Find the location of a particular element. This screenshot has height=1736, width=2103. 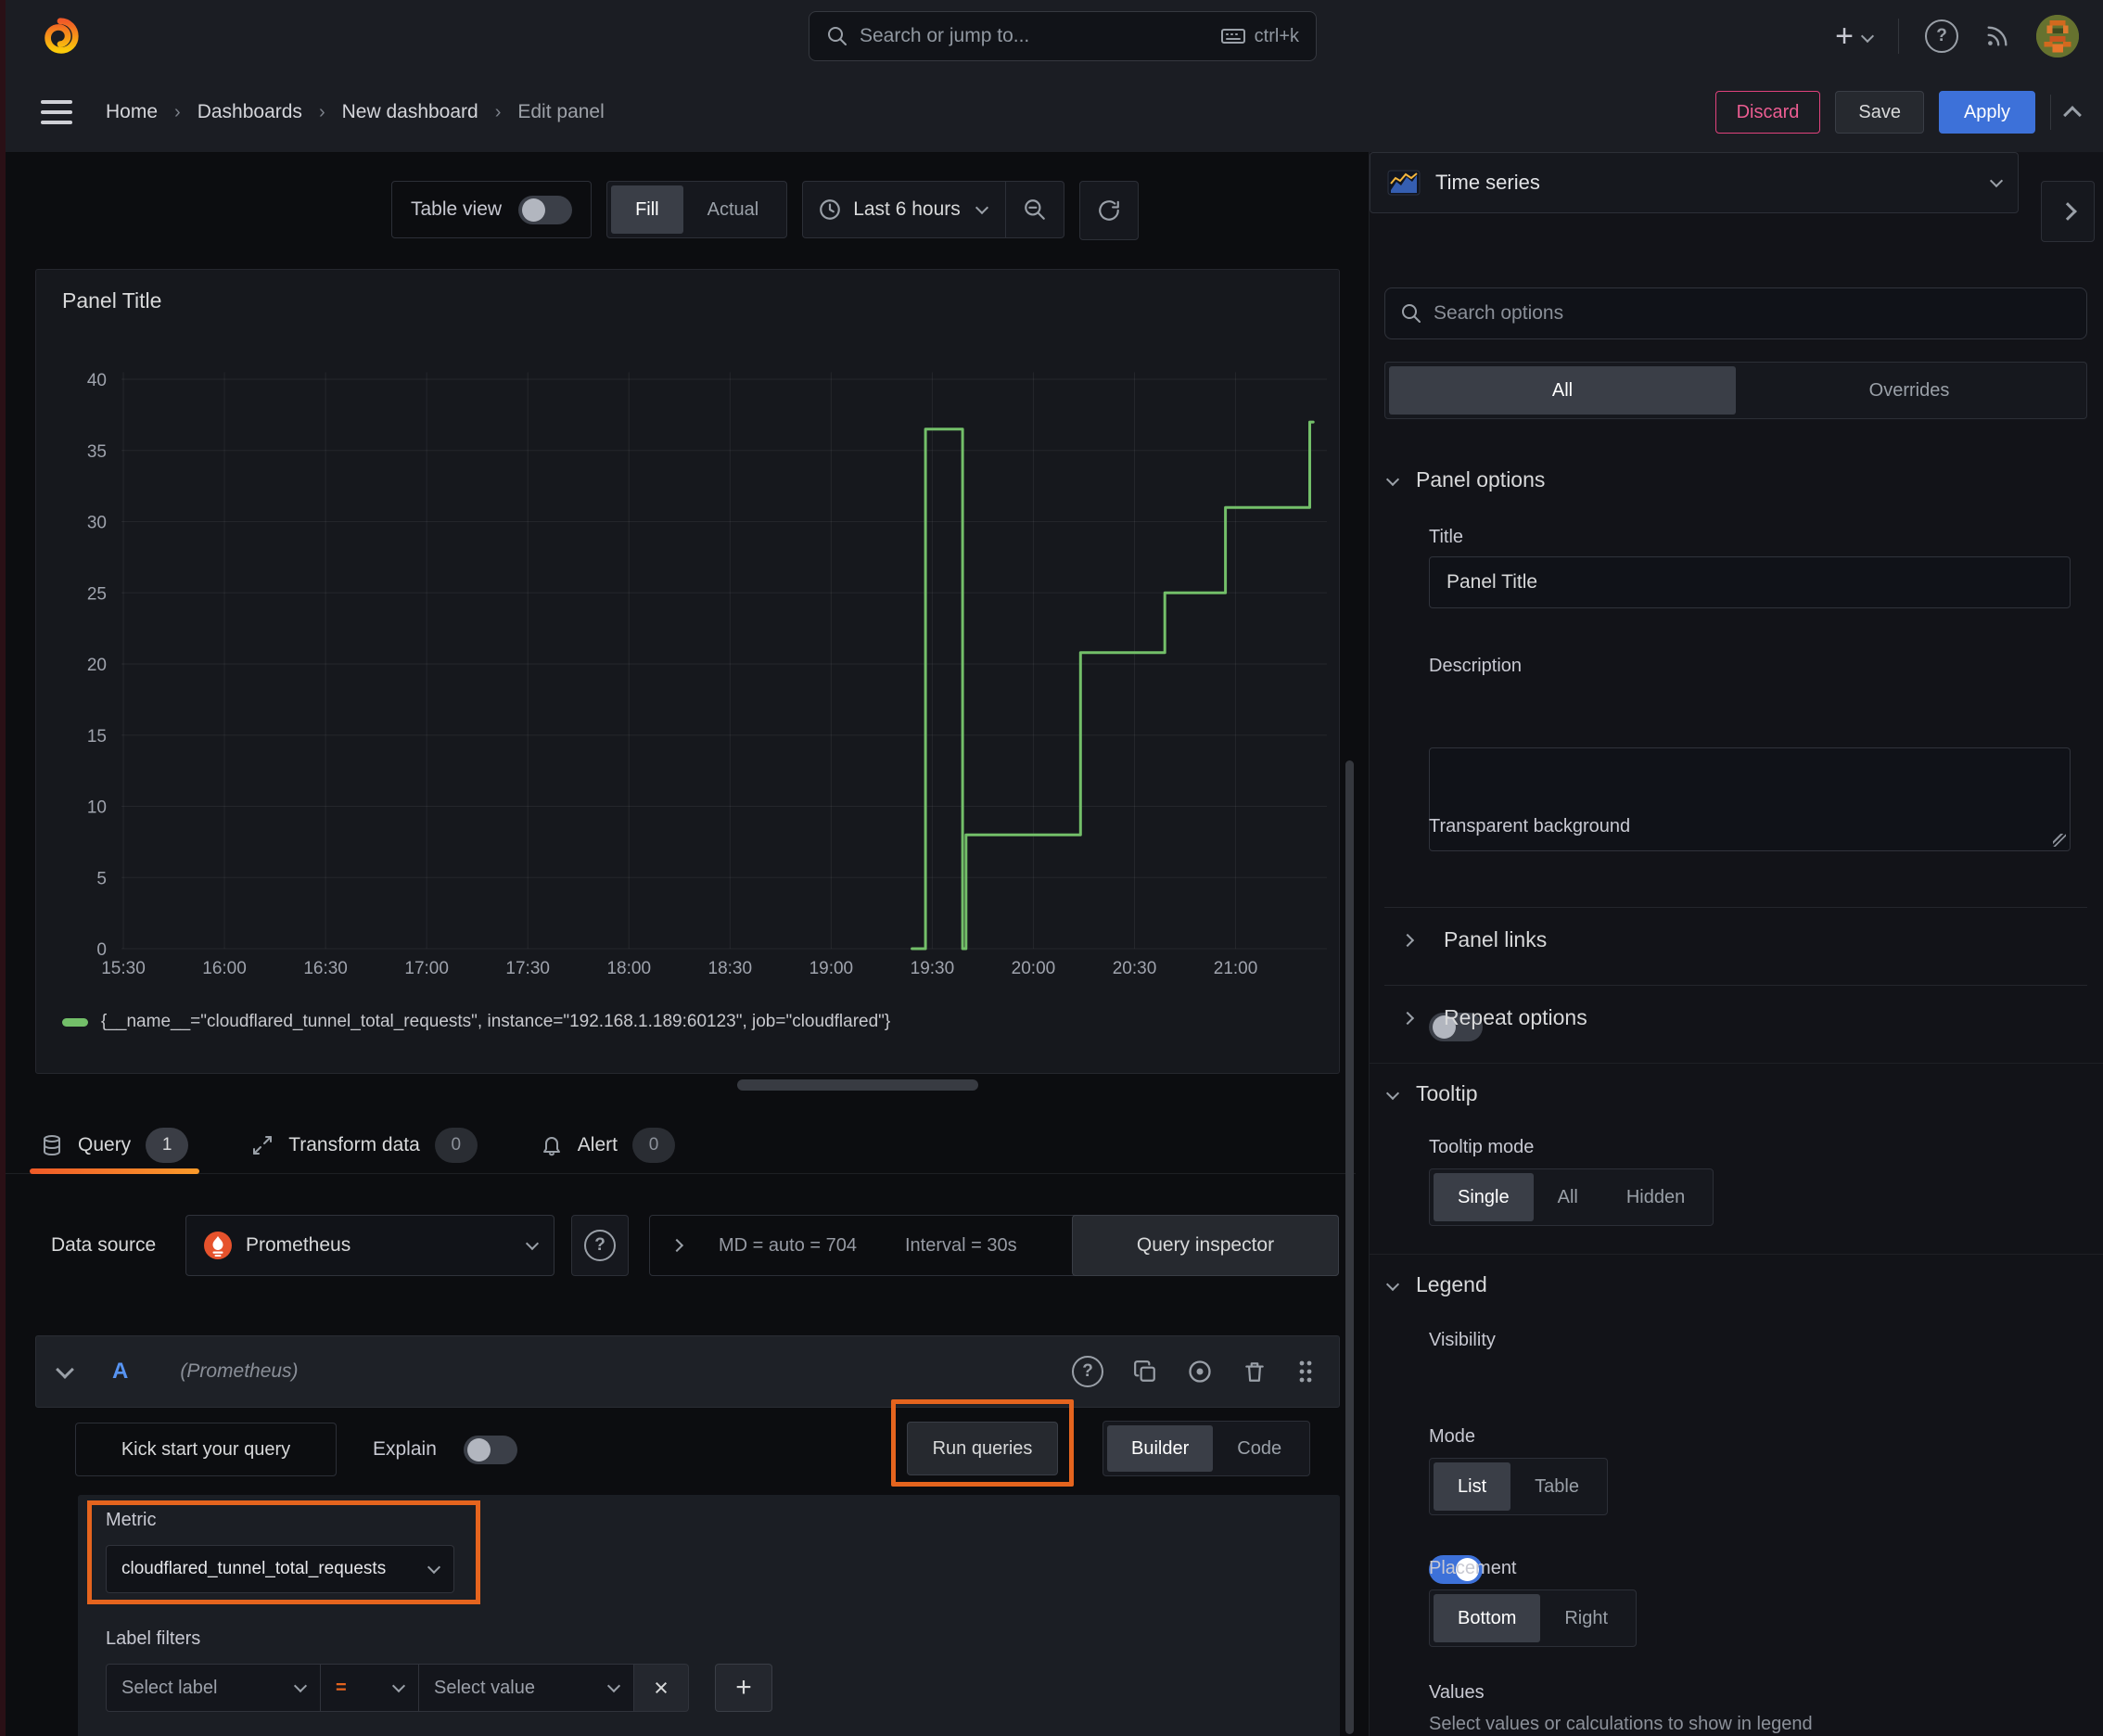

drag-grip-icon is located at coordinates (1305, 1372).